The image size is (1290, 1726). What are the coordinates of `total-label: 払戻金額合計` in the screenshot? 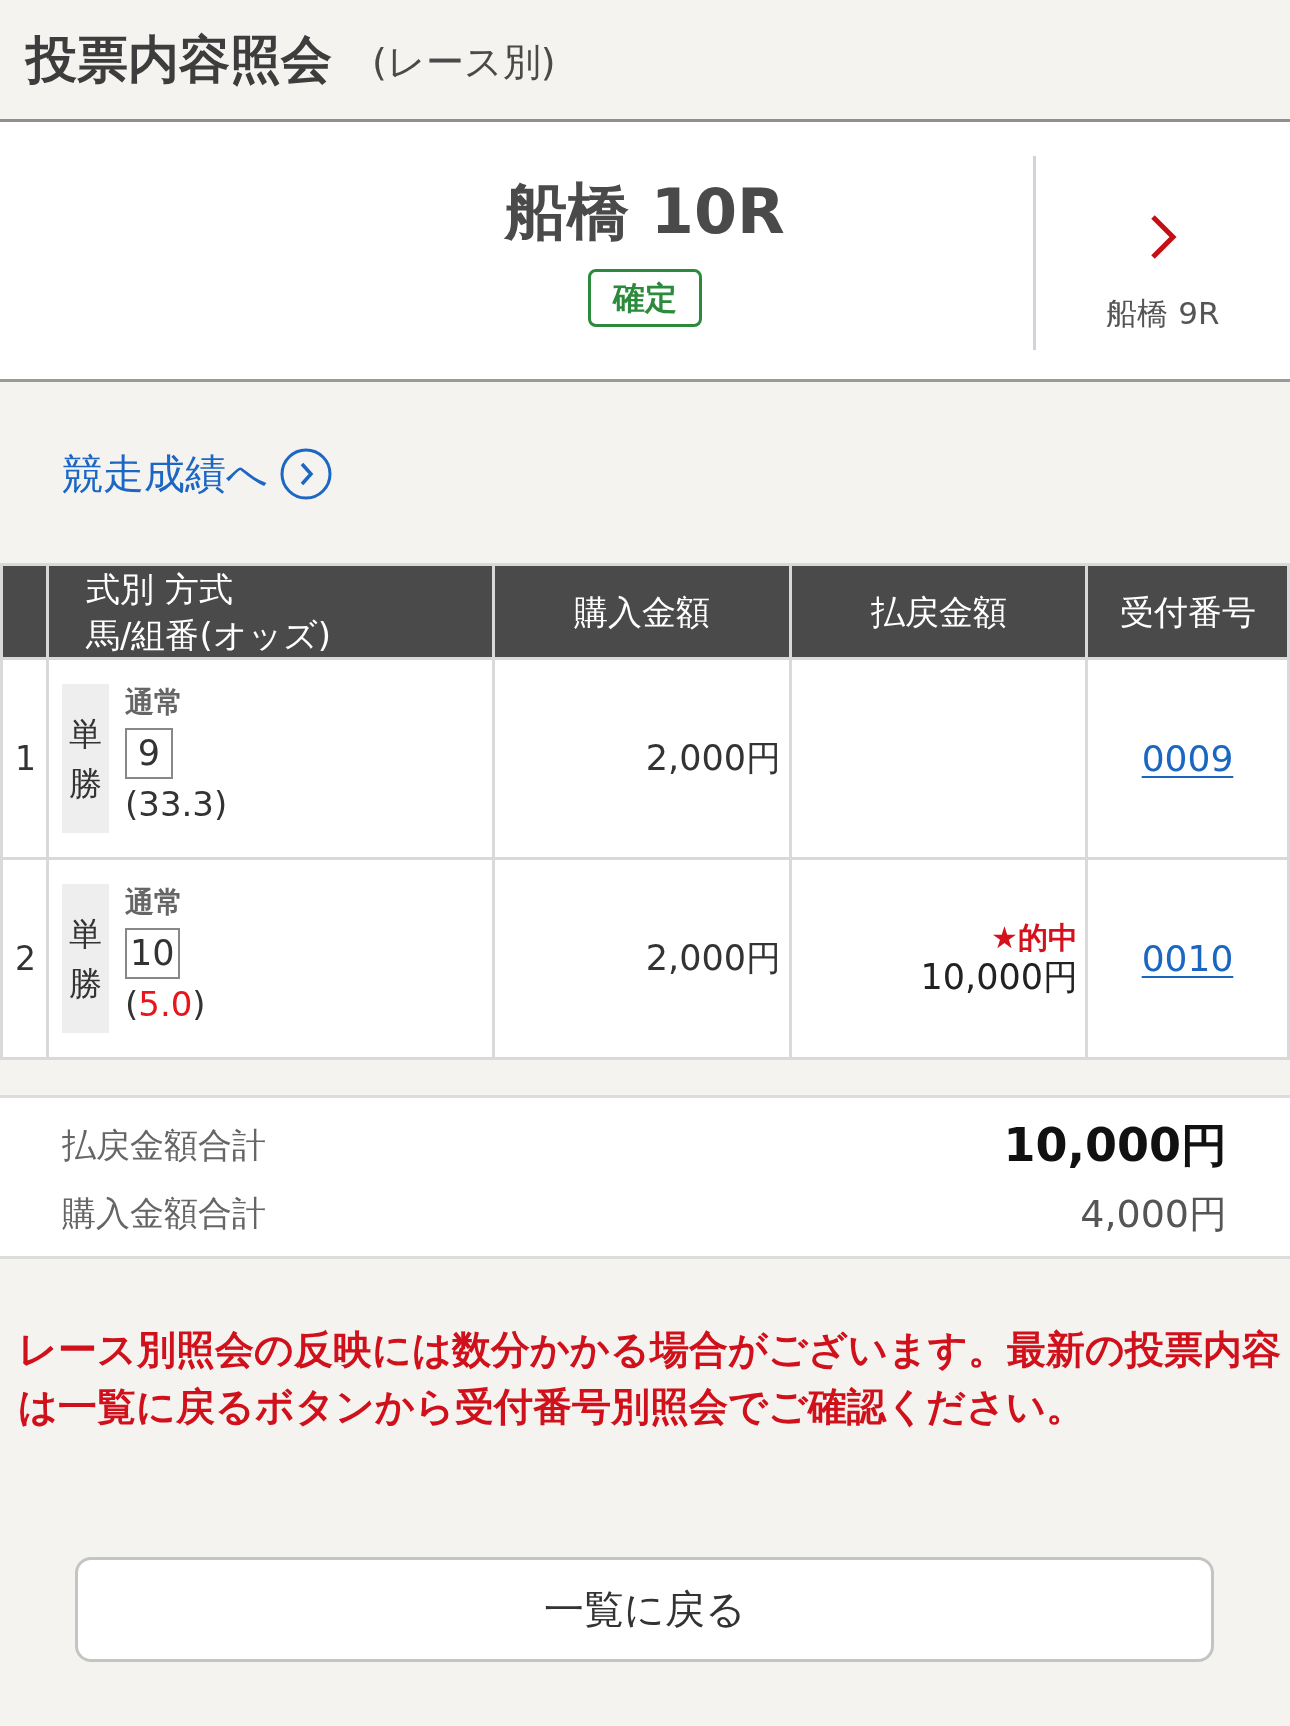 It's located at (164, 1145).